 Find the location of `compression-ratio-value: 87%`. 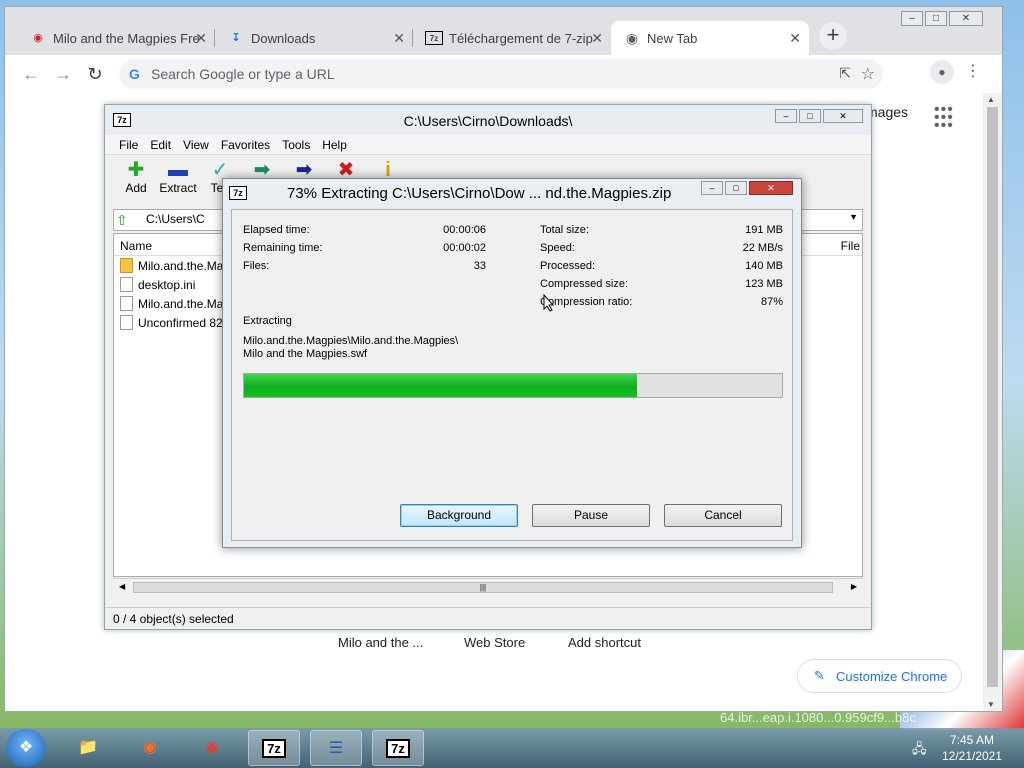

compression-ratio-value: 87% is located at coordinates (771, 302).